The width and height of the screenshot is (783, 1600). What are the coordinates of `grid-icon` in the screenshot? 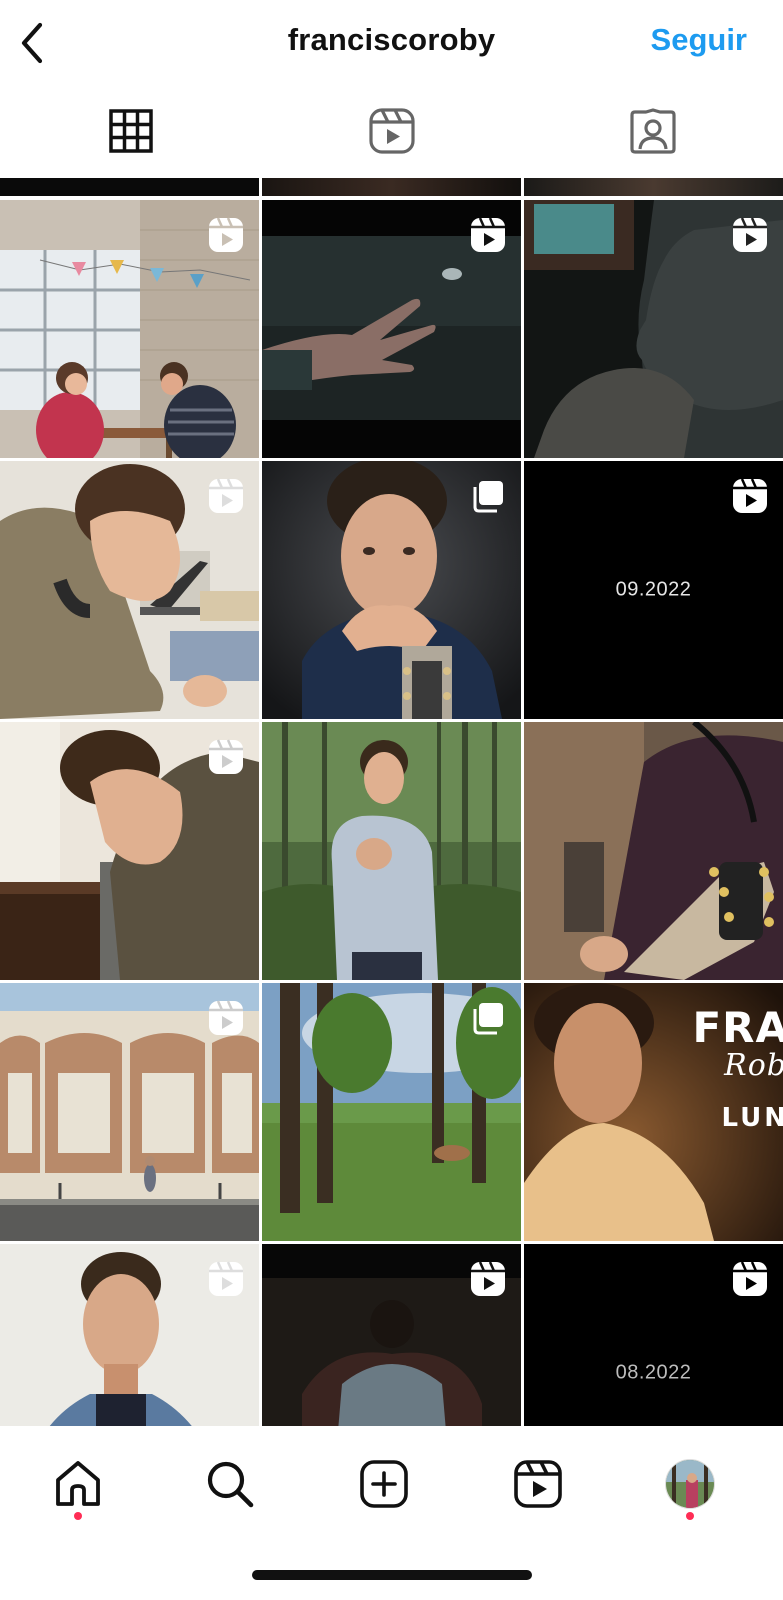 It's located at (130, 131).